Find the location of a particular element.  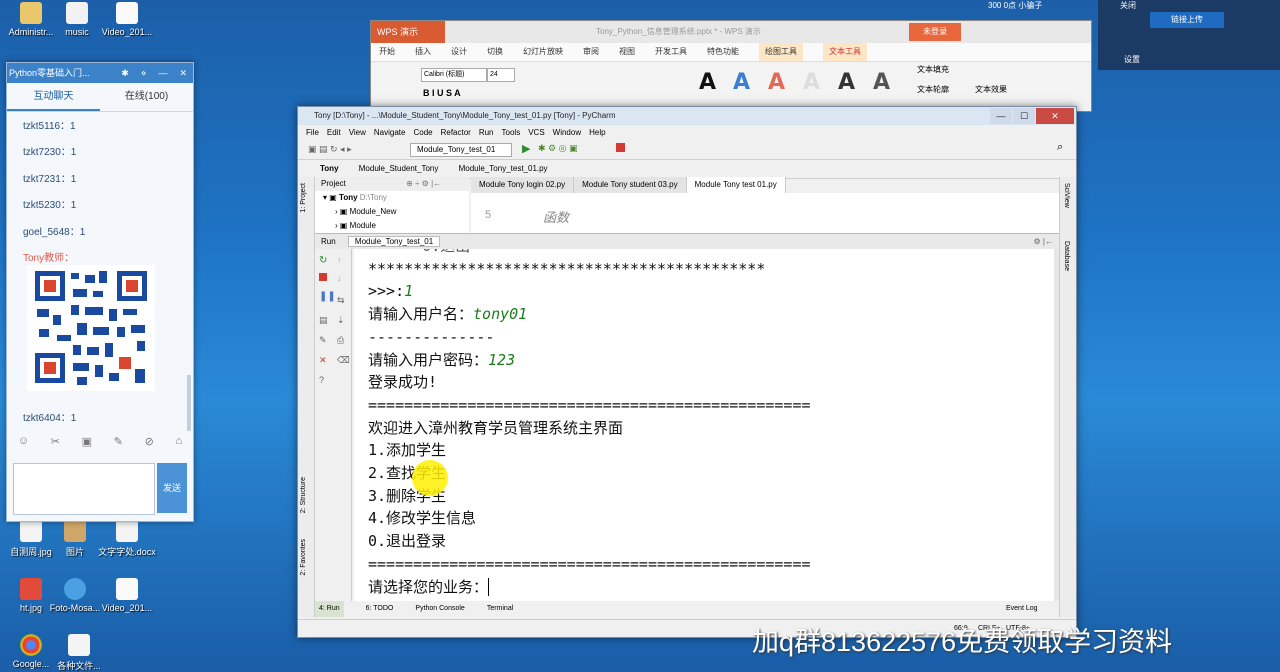

rerun-icon: ↻ is located at coordinates (323, 260).